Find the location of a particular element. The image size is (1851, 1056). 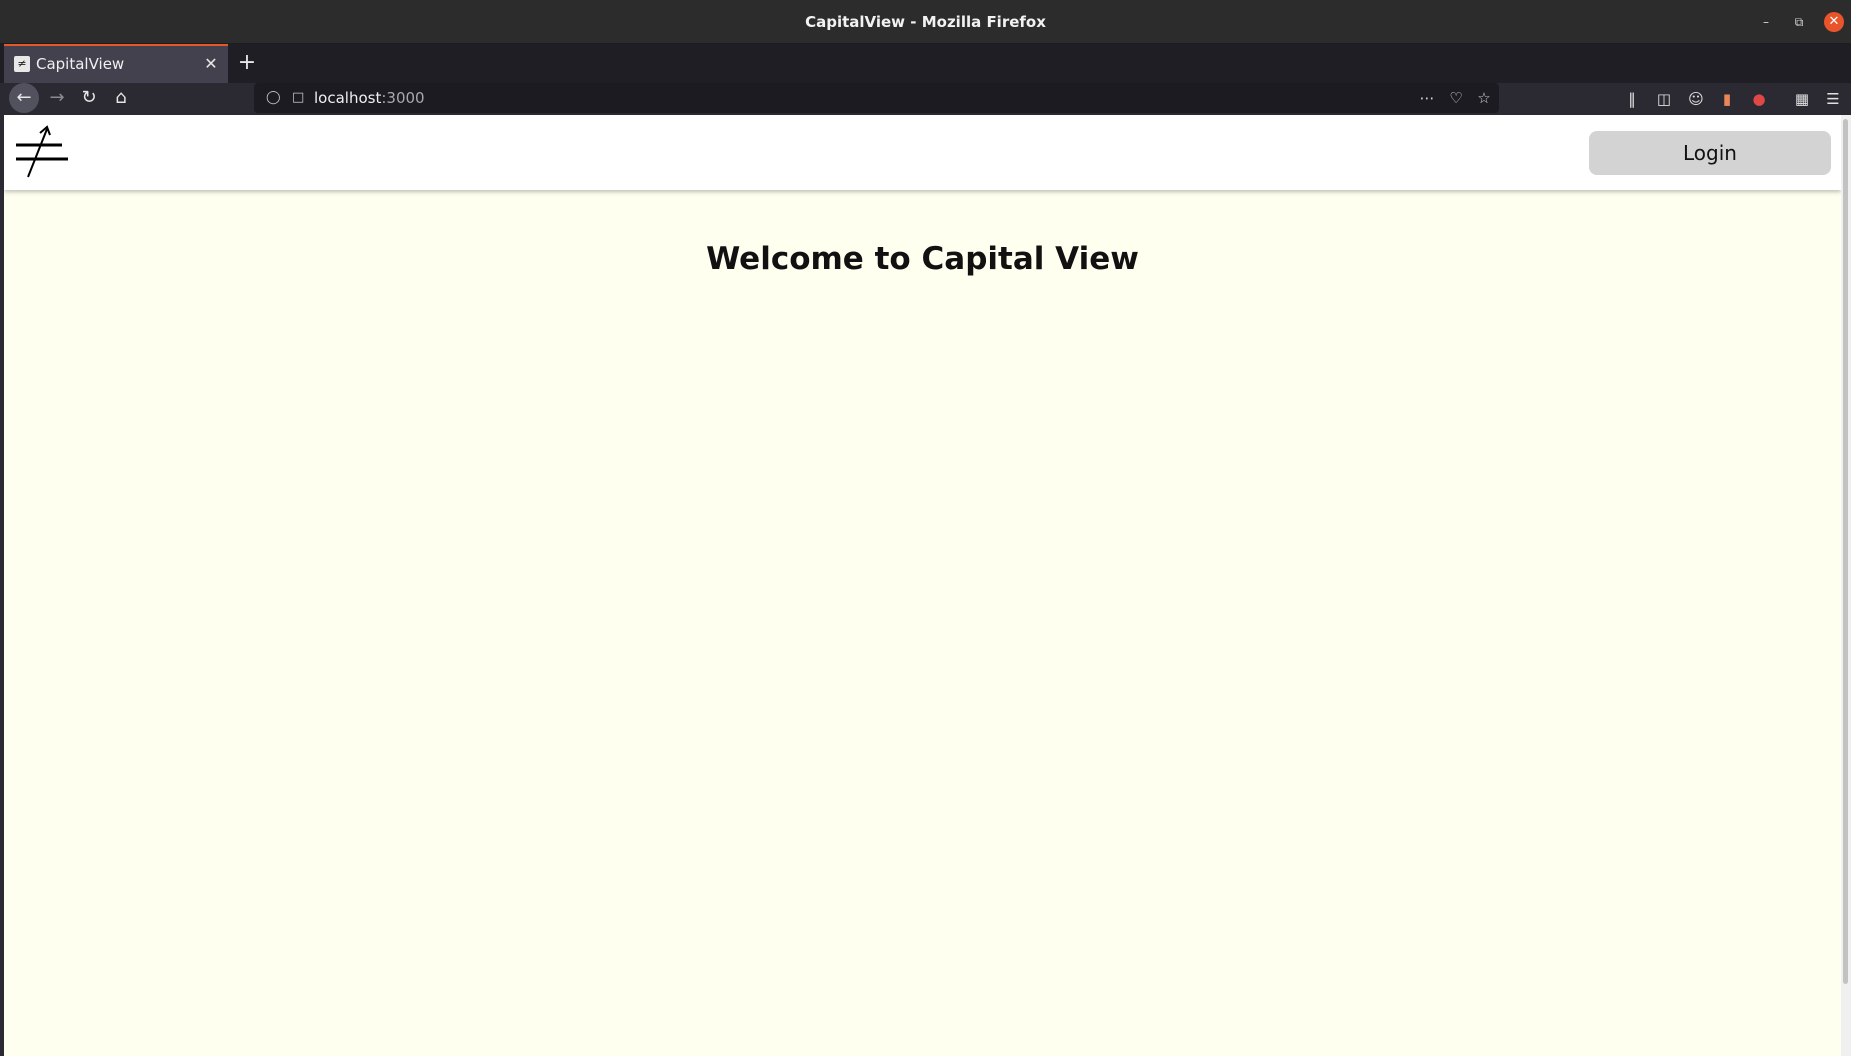

page-title: Welcome to Capital View is located at coordinates (922, 259).